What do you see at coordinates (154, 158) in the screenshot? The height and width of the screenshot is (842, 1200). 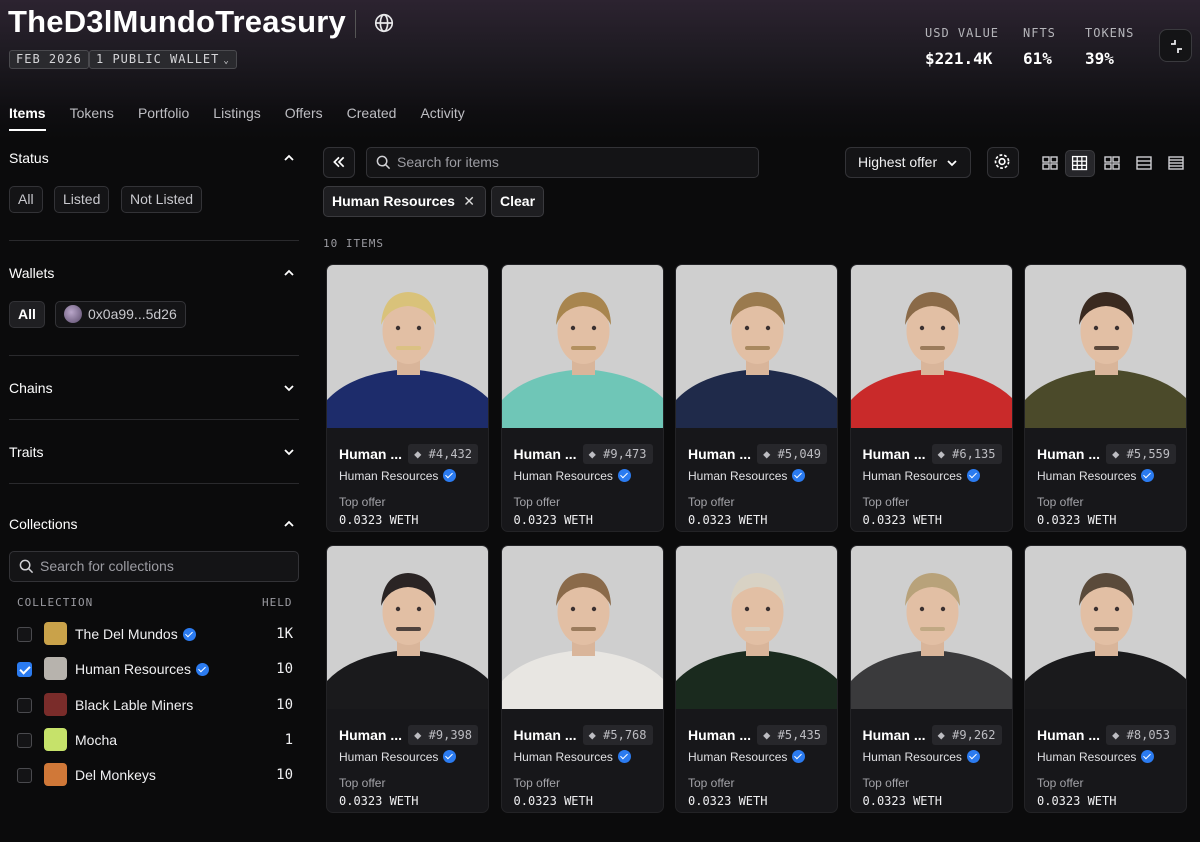 I see `status-section-header: Status` at bounding box center [154, 158].